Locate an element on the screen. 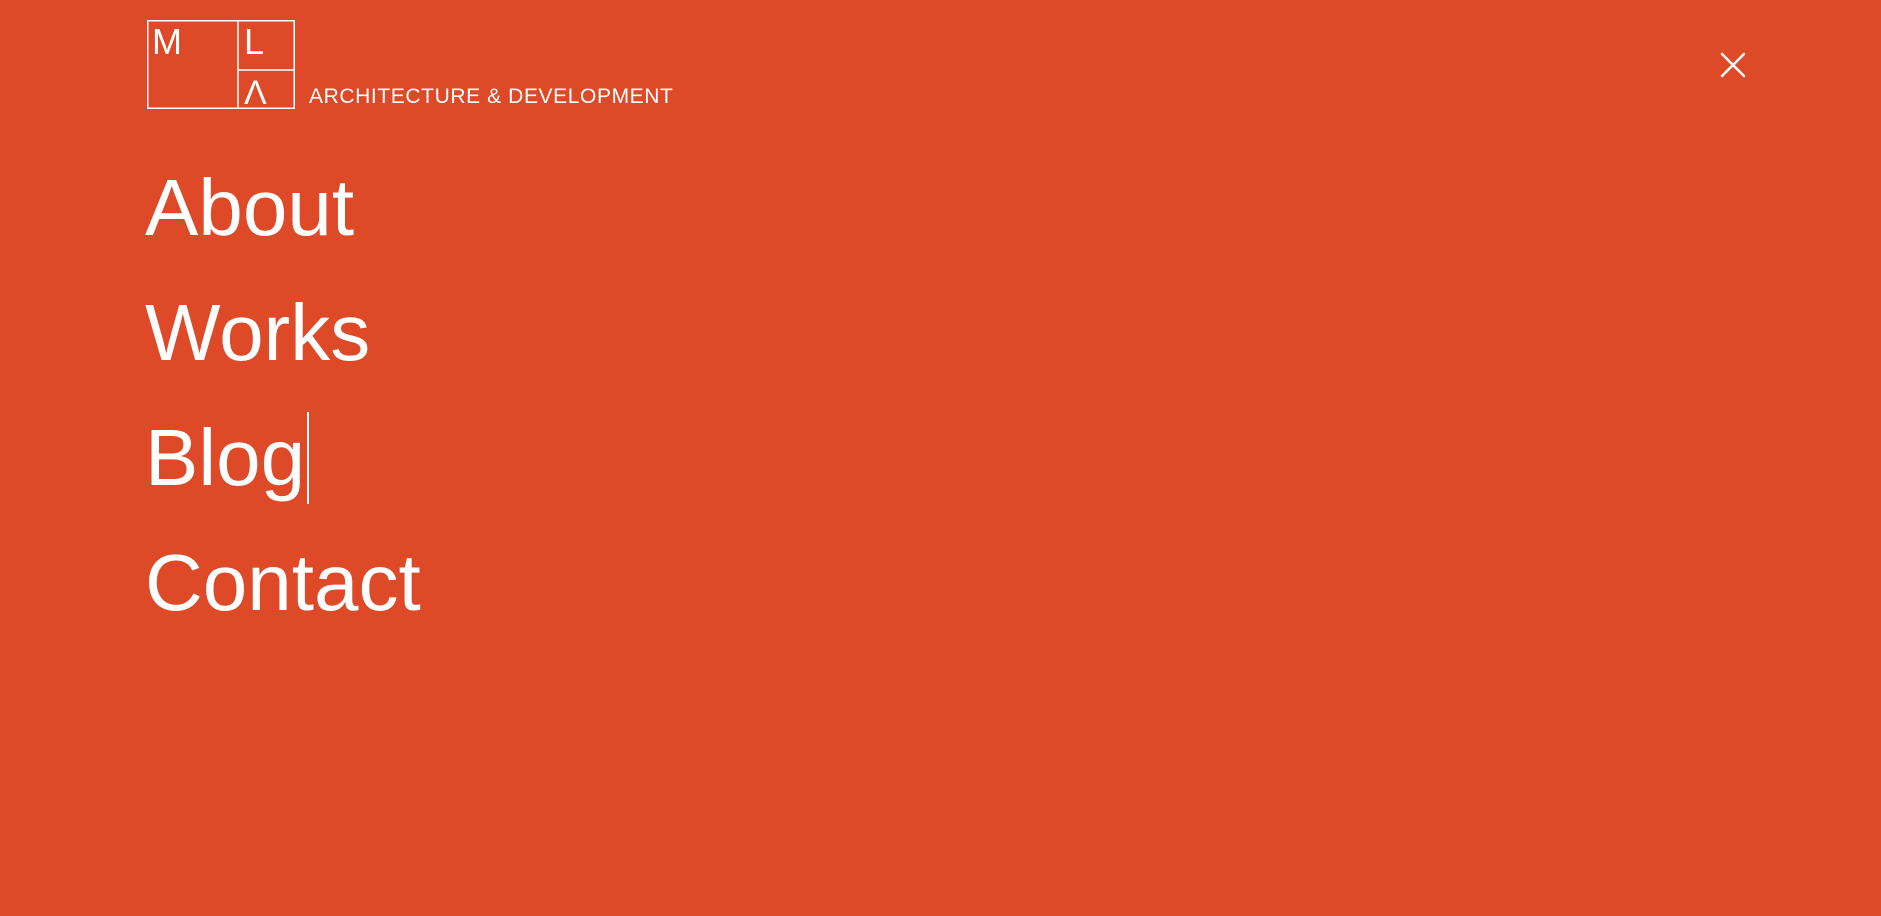 This screenshot has height=916, width=1881. logo-letter-lambda: Λ is located at coordinates (255, 91).